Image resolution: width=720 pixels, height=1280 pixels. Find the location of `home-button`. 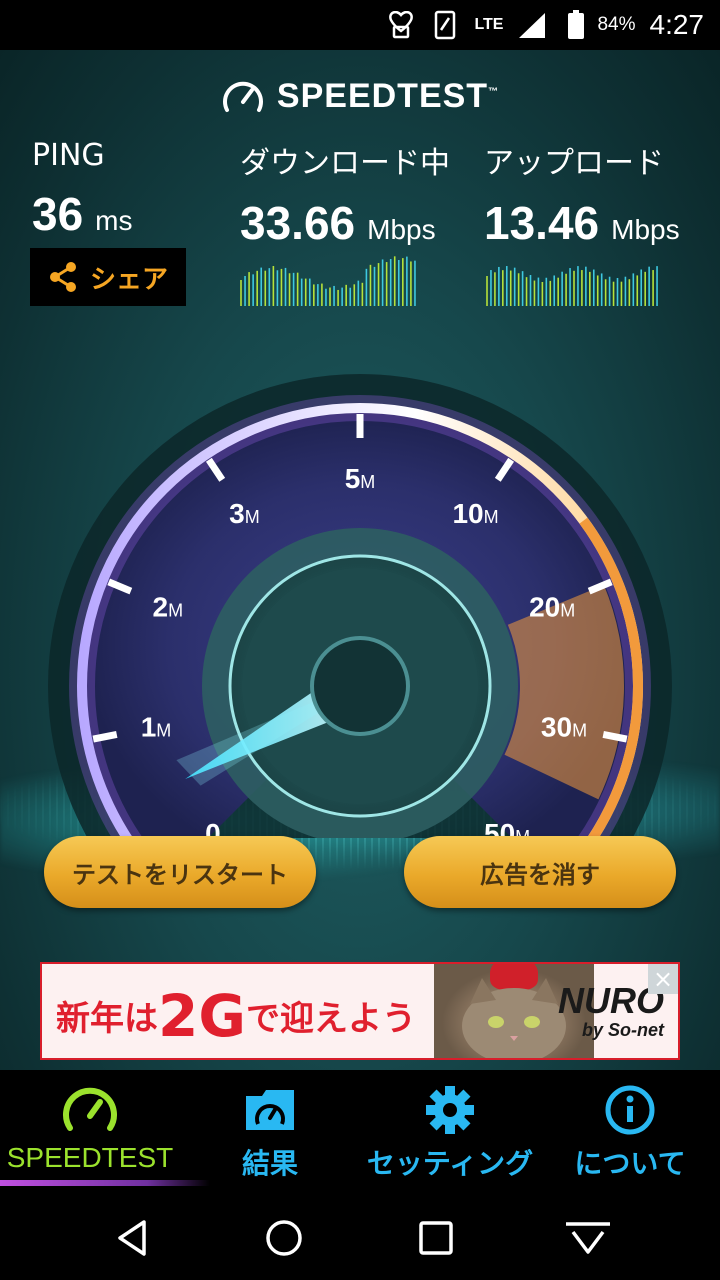

home-button is located at coordinates (284, 1238).